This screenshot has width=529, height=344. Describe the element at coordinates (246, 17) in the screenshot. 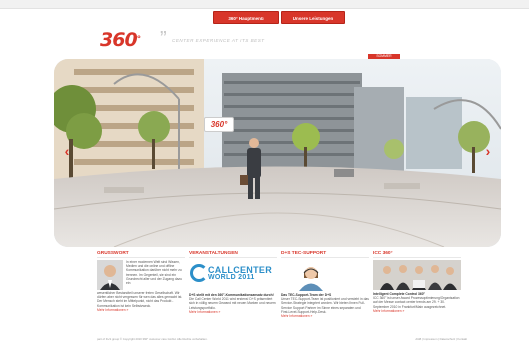

I see `nav-hauptmenue-button: 360° Hauptmenü` at that location.